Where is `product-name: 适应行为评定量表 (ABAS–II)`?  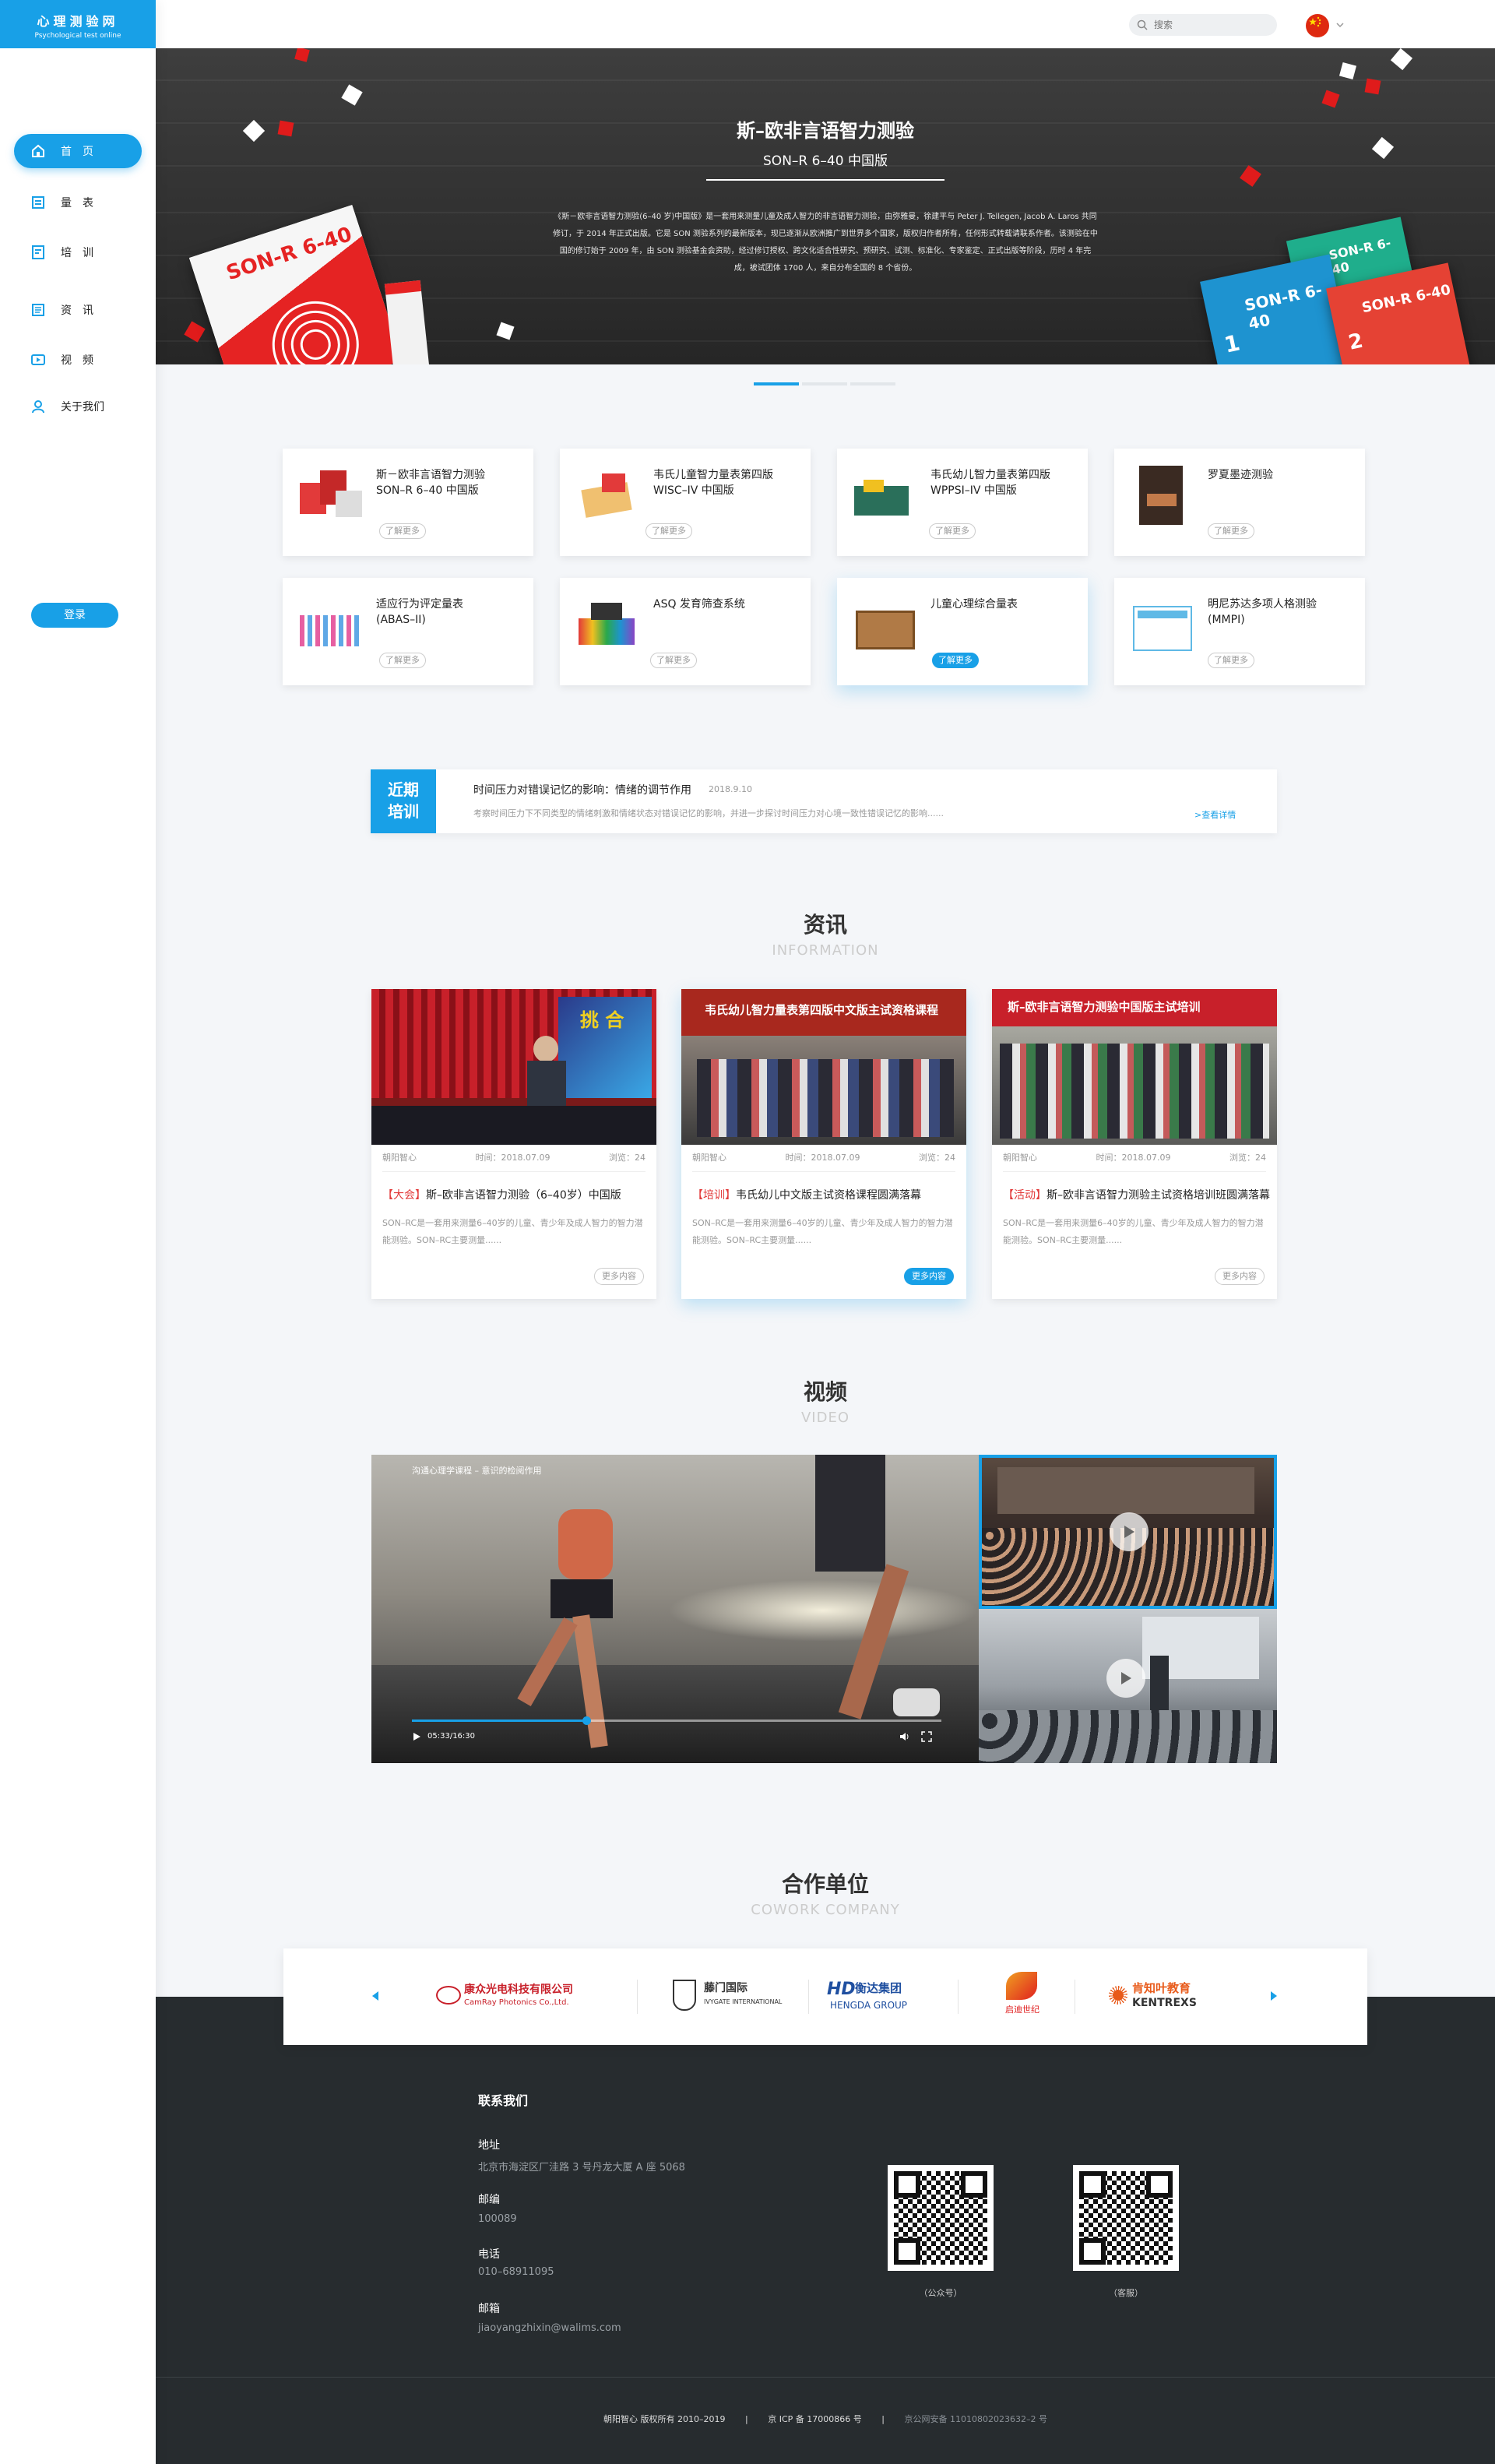 product-name: 适应行为评定量表 (ABAS–II) is located at coordinates (420, 612).